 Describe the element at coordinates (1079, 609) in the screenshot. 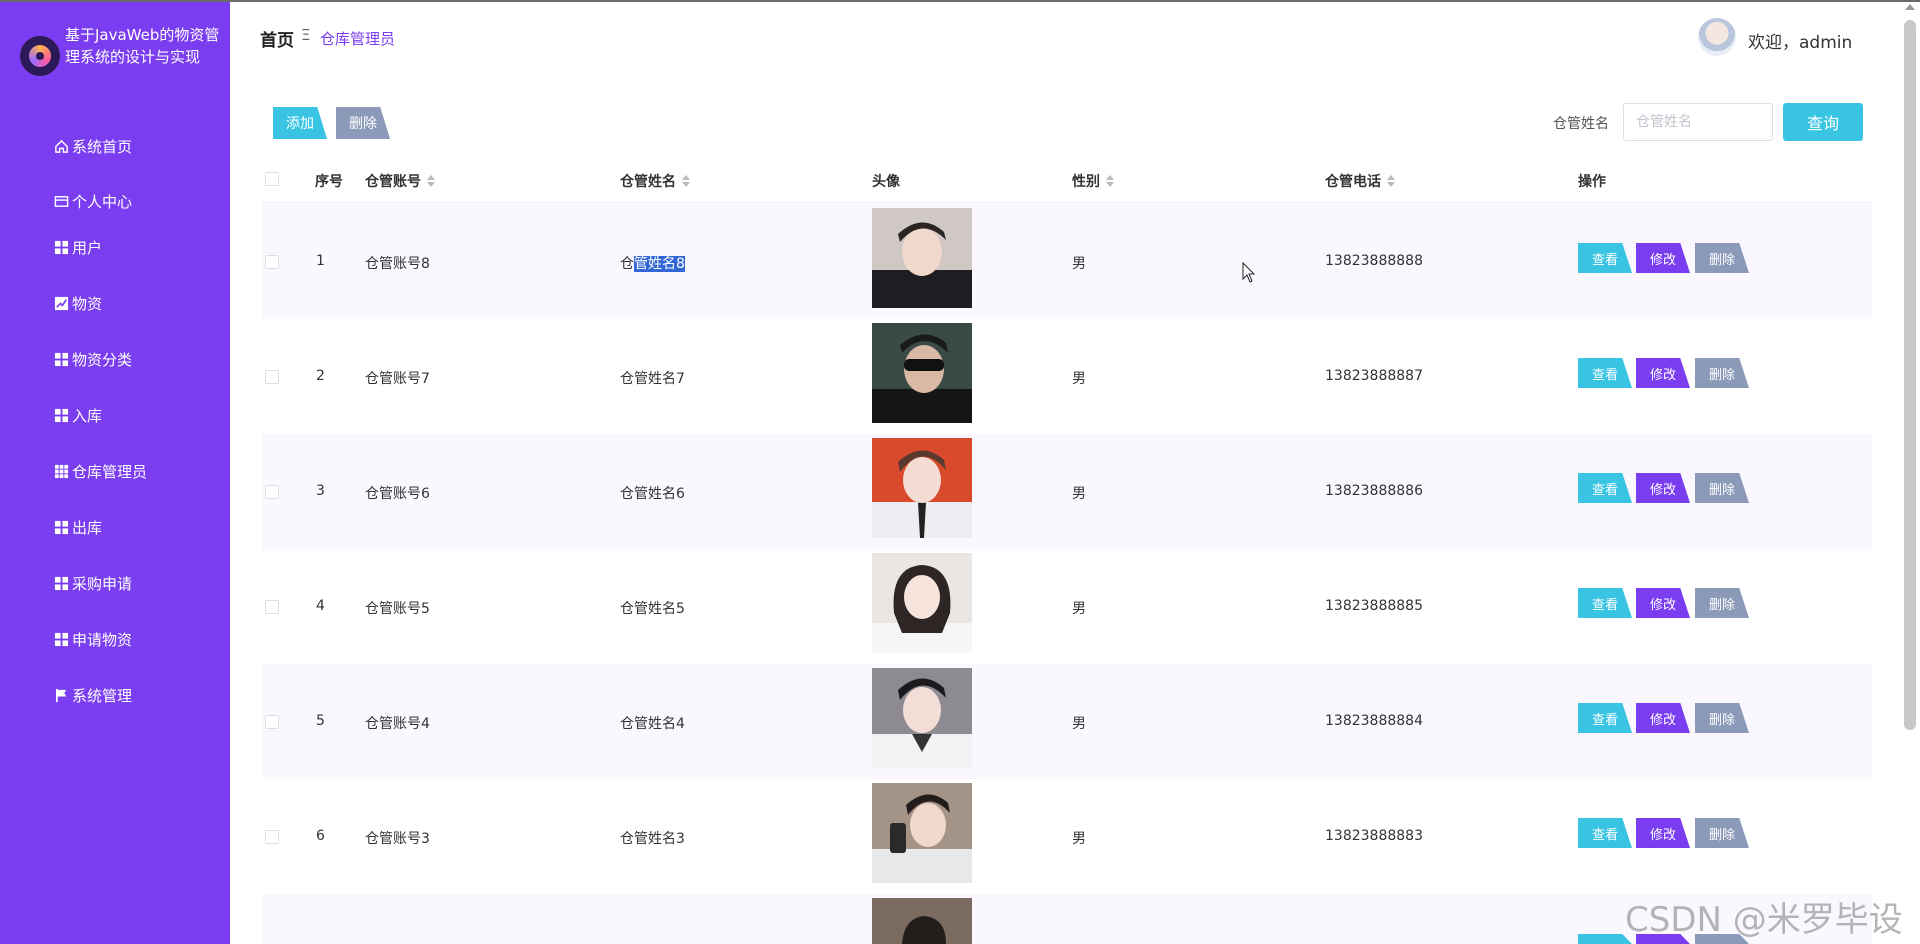

I see `row-gender: 男` at that location.